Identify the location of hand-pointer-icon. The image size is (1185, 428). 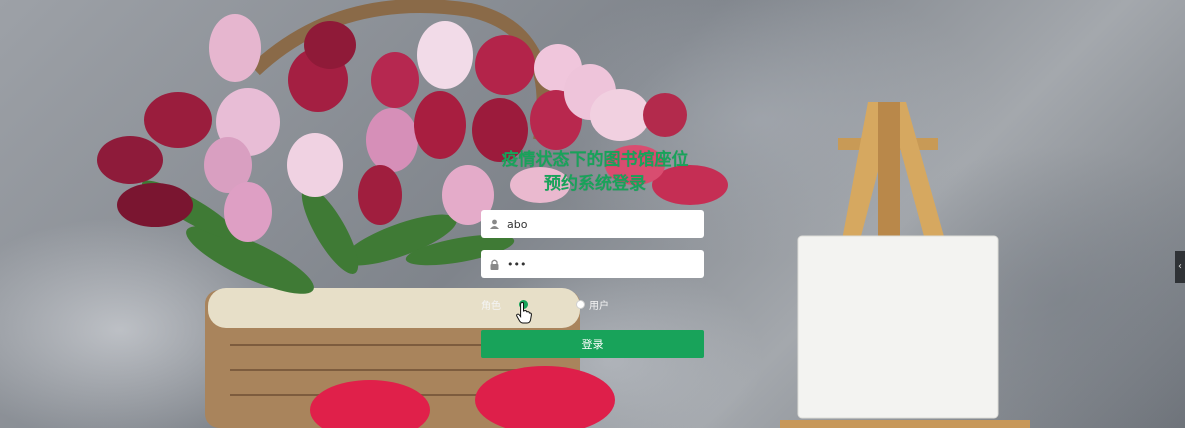
(524, 313).